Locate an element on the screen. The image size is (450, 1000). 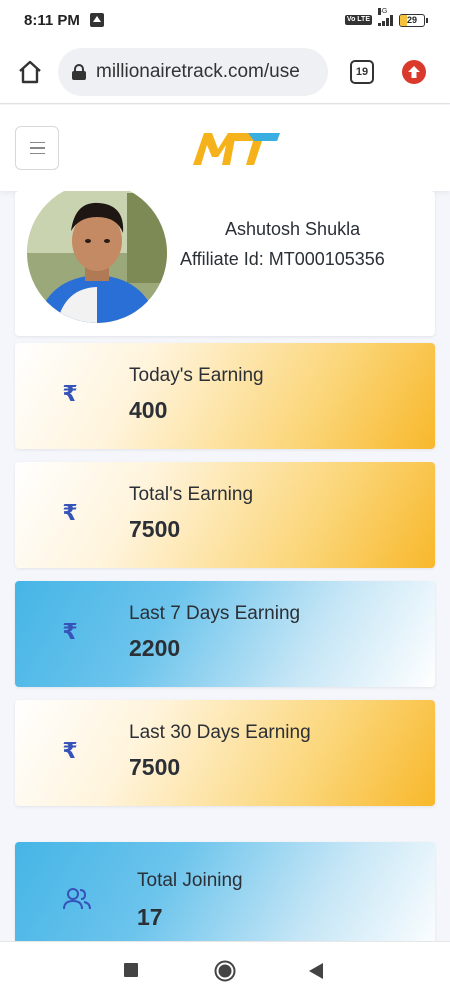
stat-label: Total Joining is located at coordinates (190, 880).